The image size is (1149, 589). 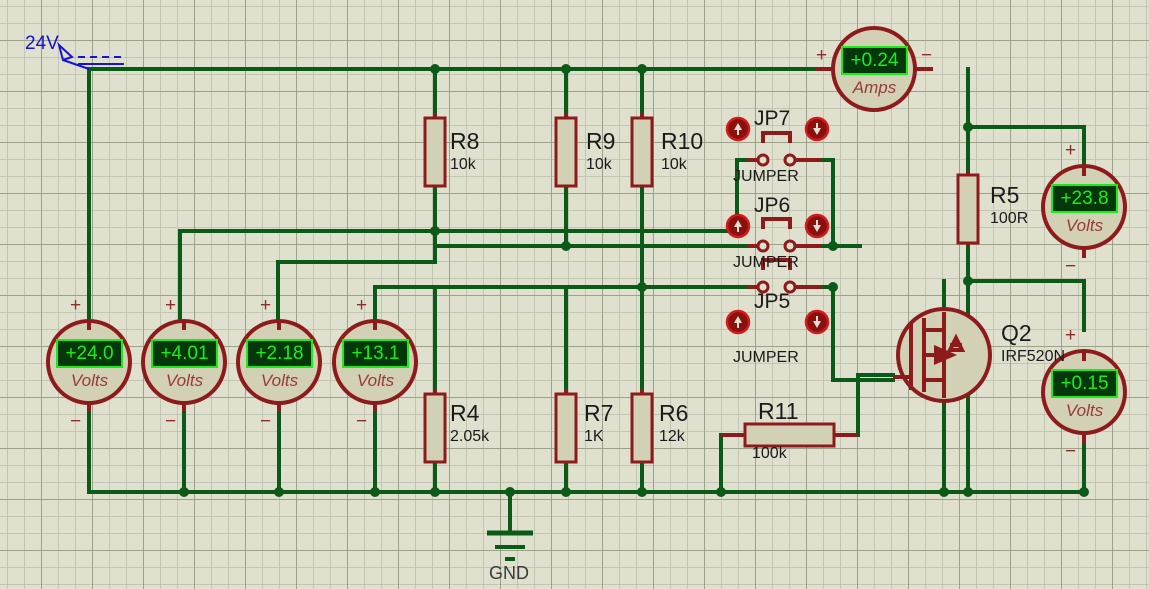 What do you see at coordinates (566, 152) in the screenshot?
I see `resistor-r9` at bounding box center [566, 152].